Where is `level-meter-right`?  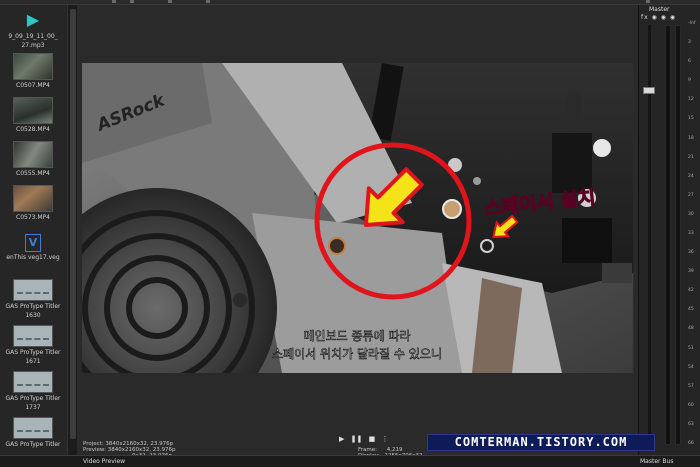
level-meter-right is located at coordinates (678, 235).